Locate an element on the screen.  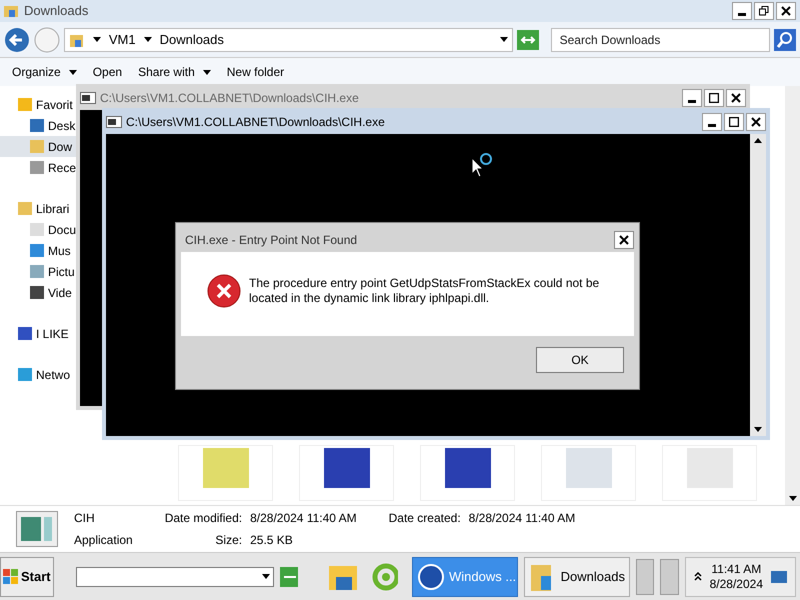
file-name: CIH is located at coordinates (85, 518).